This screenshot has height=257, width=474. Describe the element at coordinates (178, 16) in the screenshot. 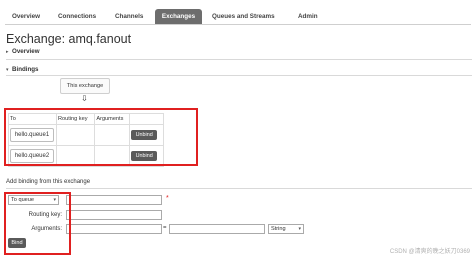

I see `tab-exchanges: Exchanges` at that location.